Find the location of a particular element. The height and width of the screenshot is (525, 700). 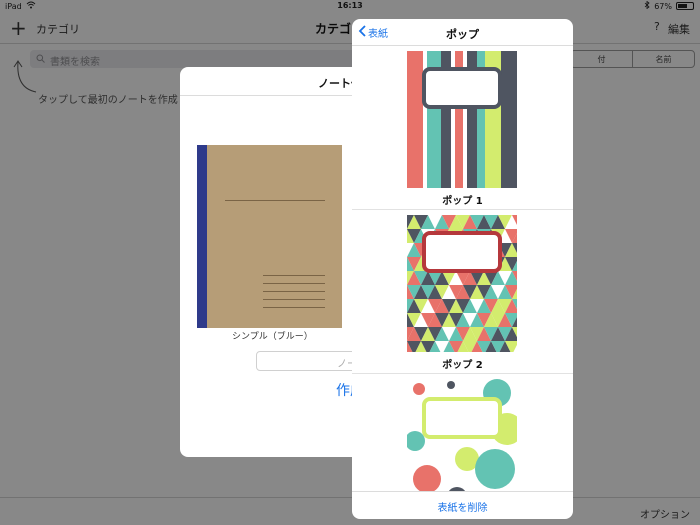

note-name-field: ノー is located at coordinates (311, 361).